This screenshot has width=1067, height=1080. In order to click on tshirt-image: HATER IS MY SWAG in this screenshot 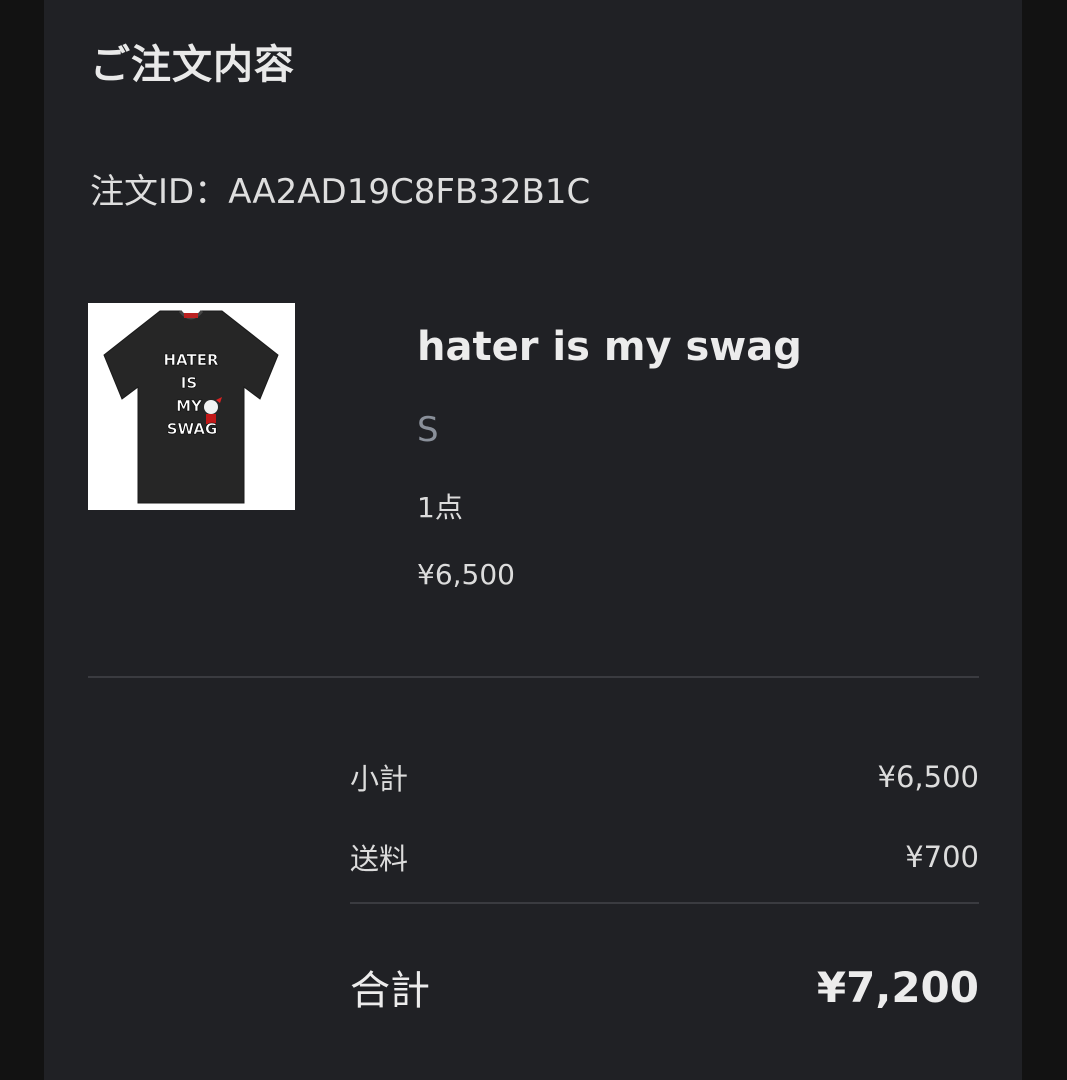, I will do `click(191, 406)`.